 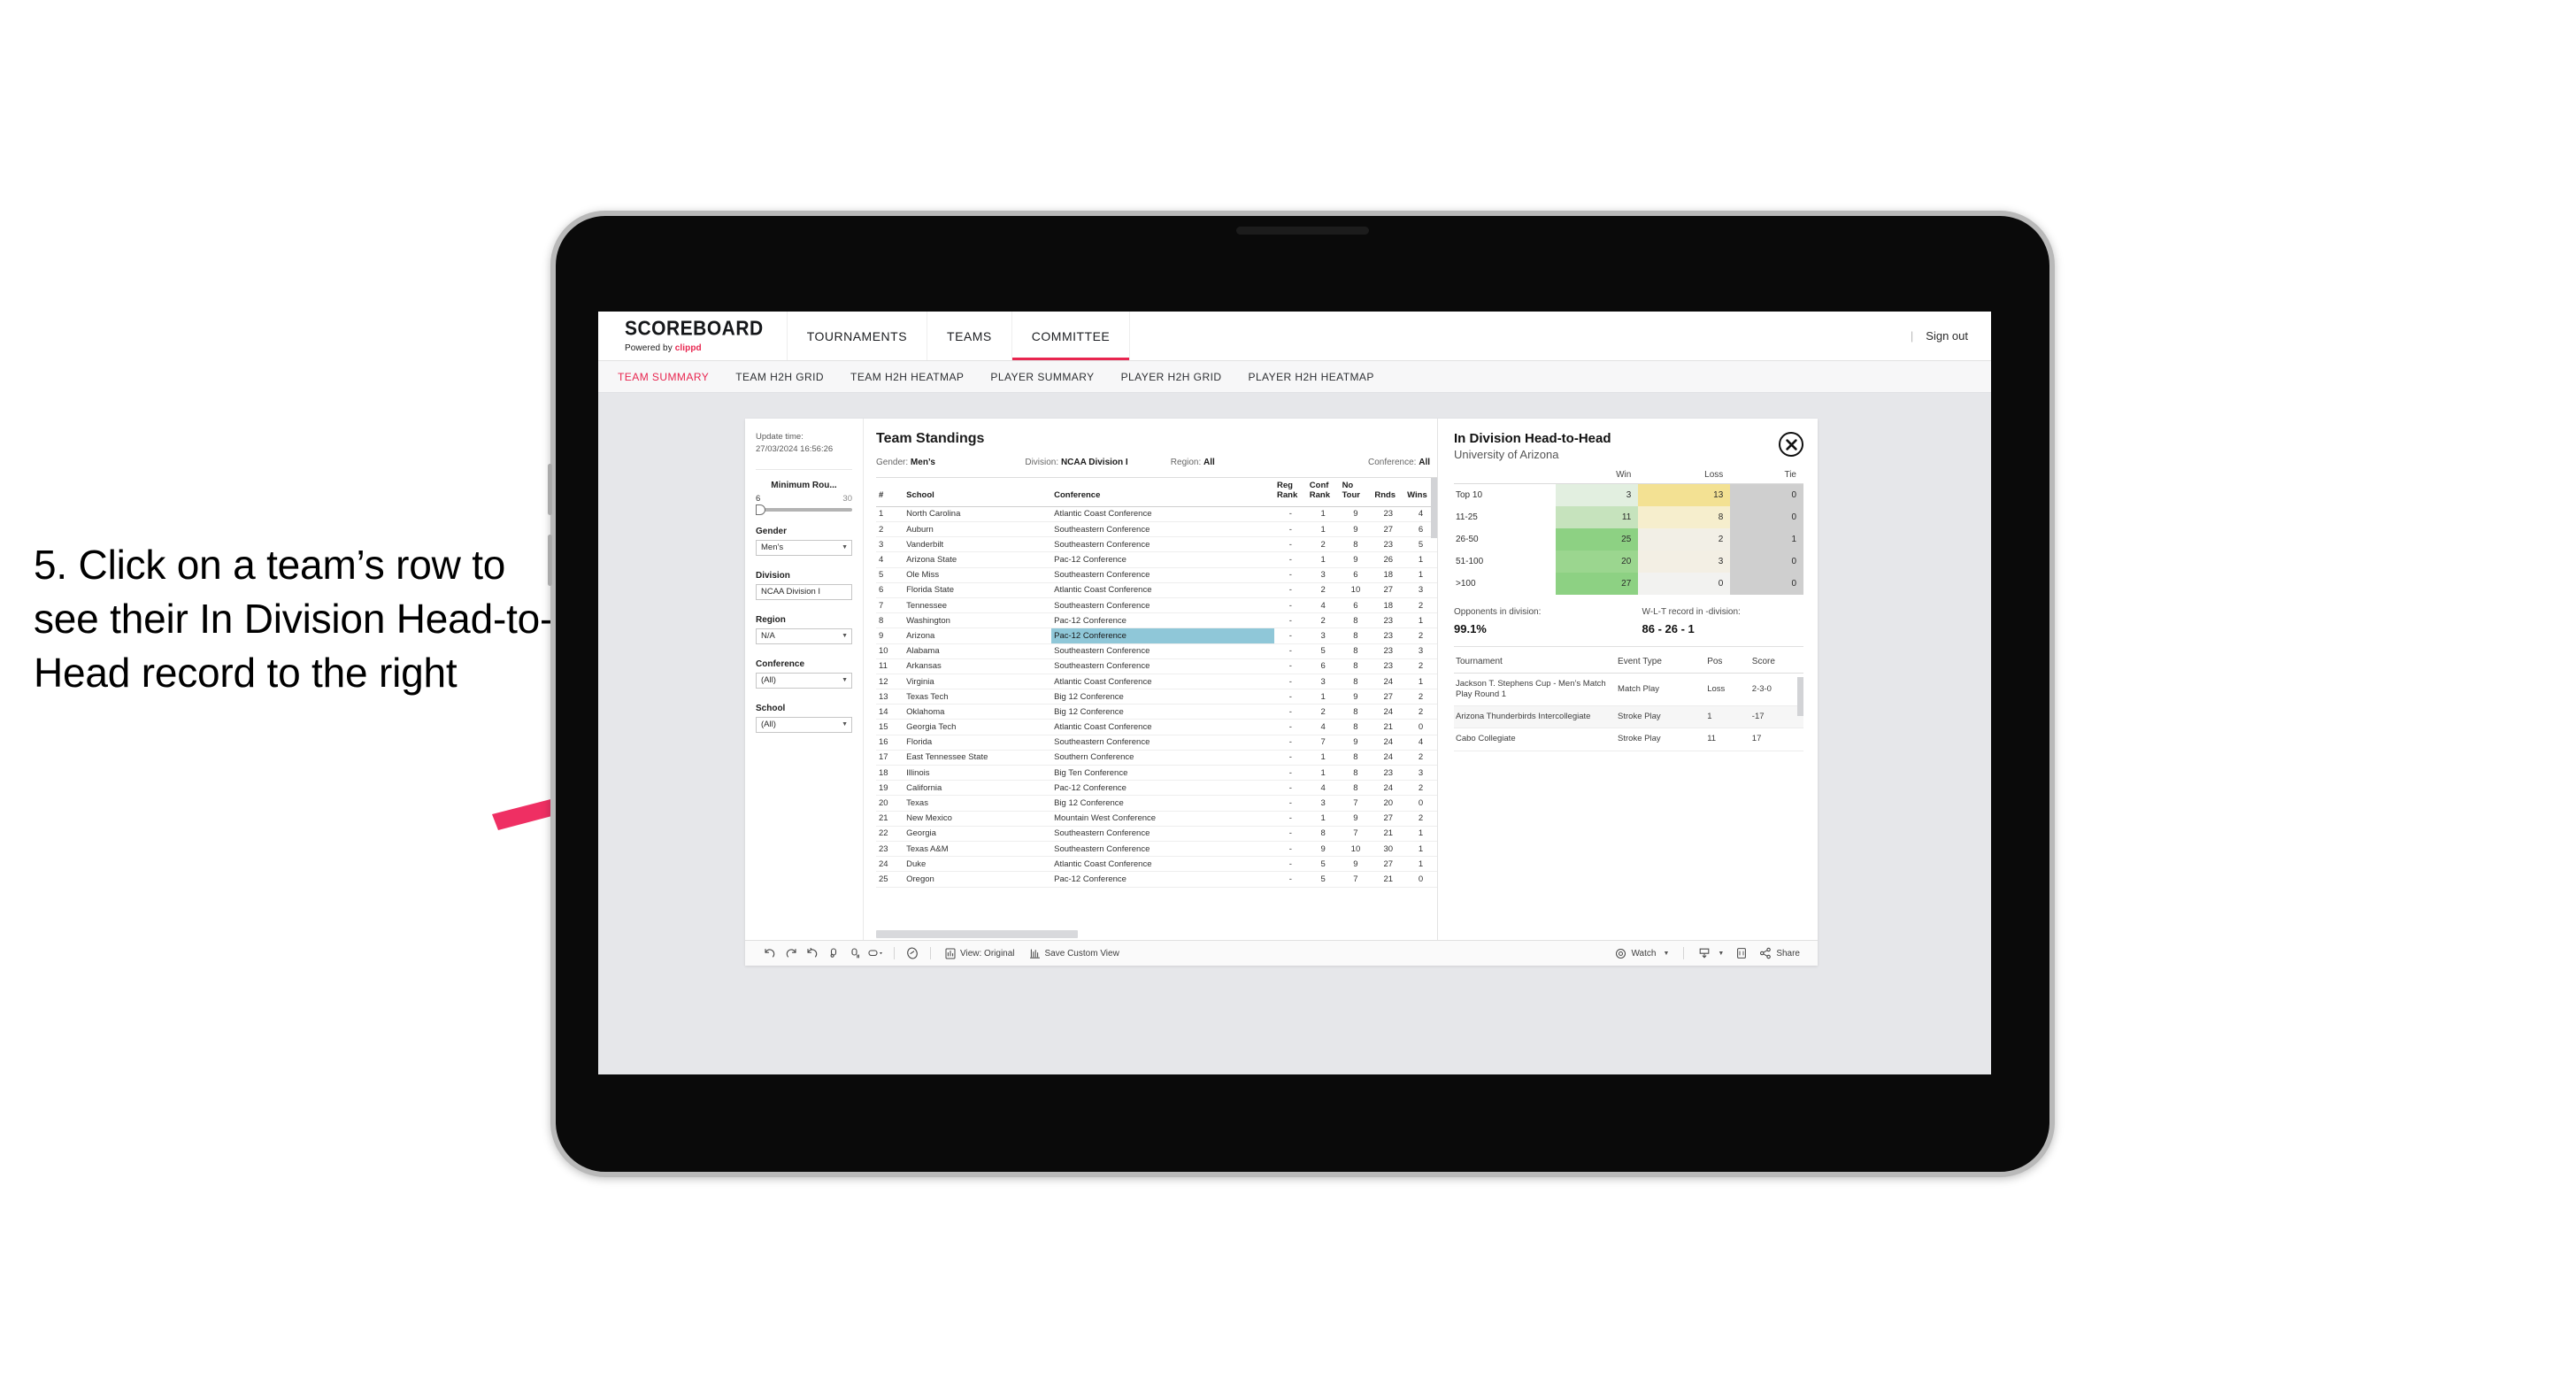 What do you see at coordinates (804, 636) in the screenshot?
I see `region-select: N/A ▼` at bounding box center [804, 636].